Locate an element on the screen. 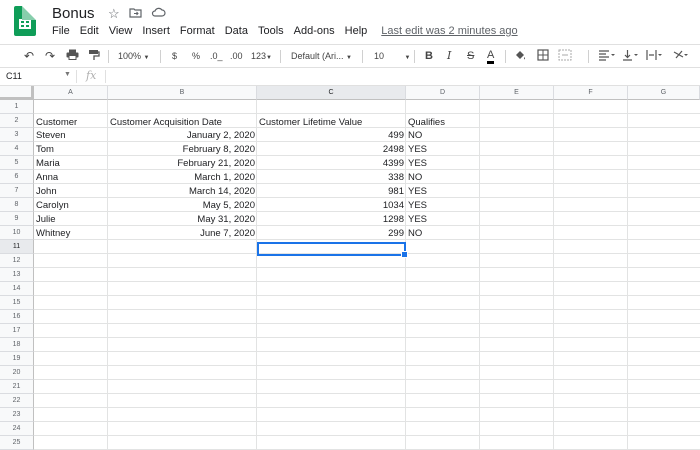  cell-lifetime-value: 299 is located at coordinates (331, 233).